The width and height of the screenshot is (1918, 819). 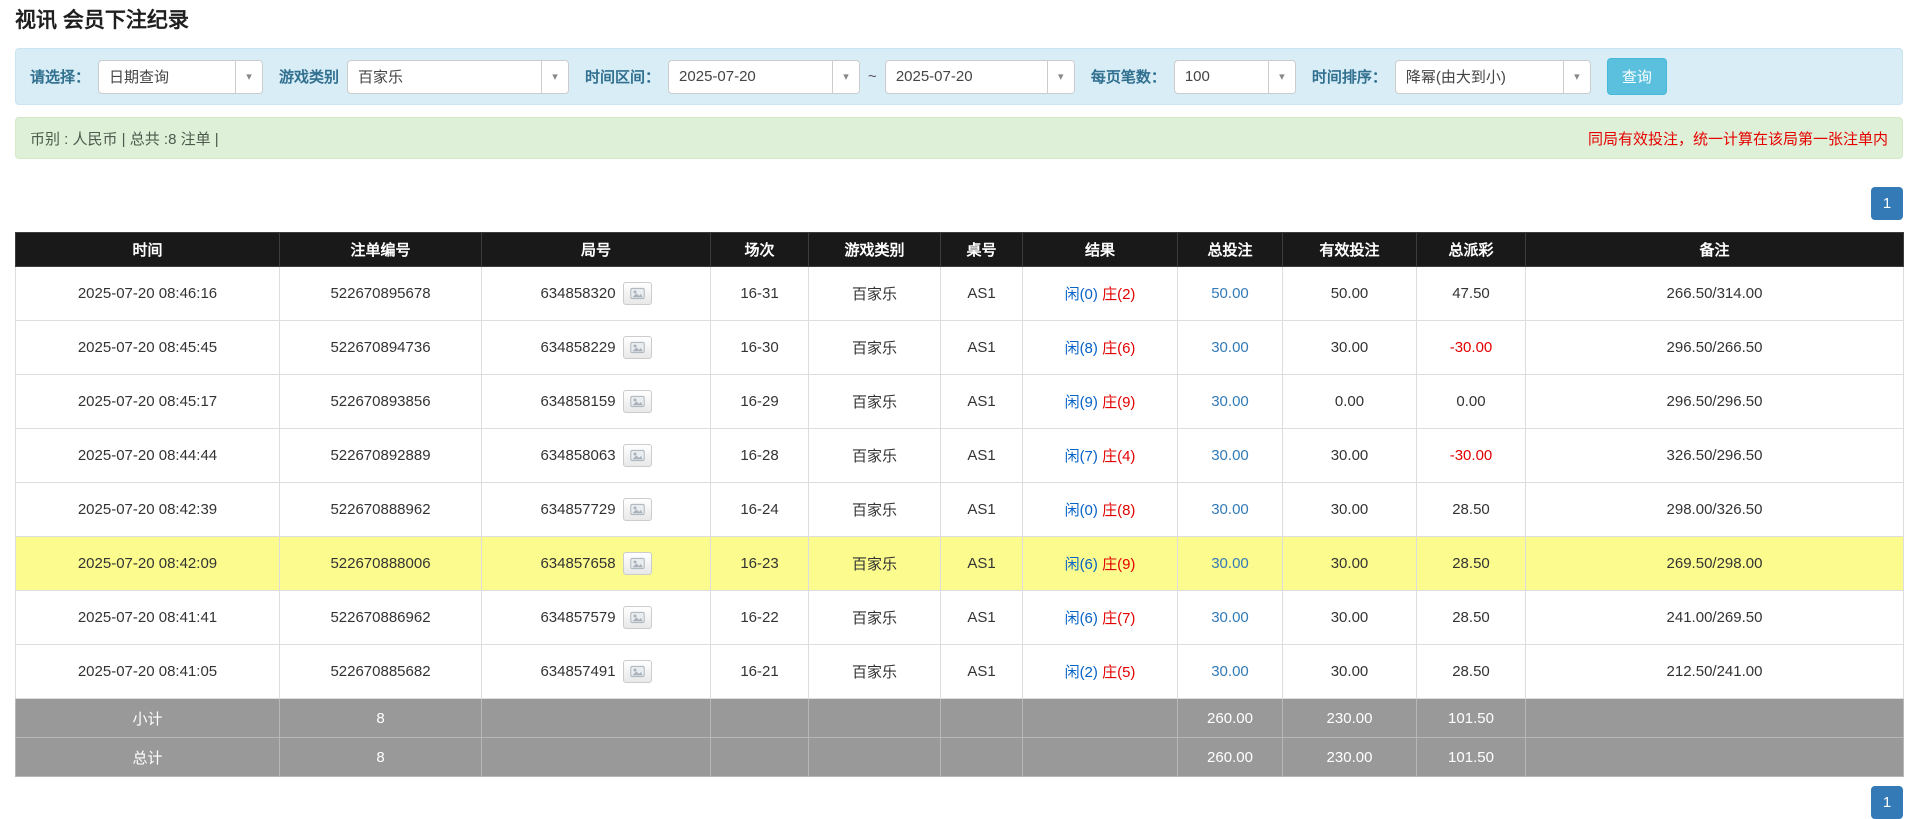 I want to click on round-id: 634858159, so click(x=578, y=401).